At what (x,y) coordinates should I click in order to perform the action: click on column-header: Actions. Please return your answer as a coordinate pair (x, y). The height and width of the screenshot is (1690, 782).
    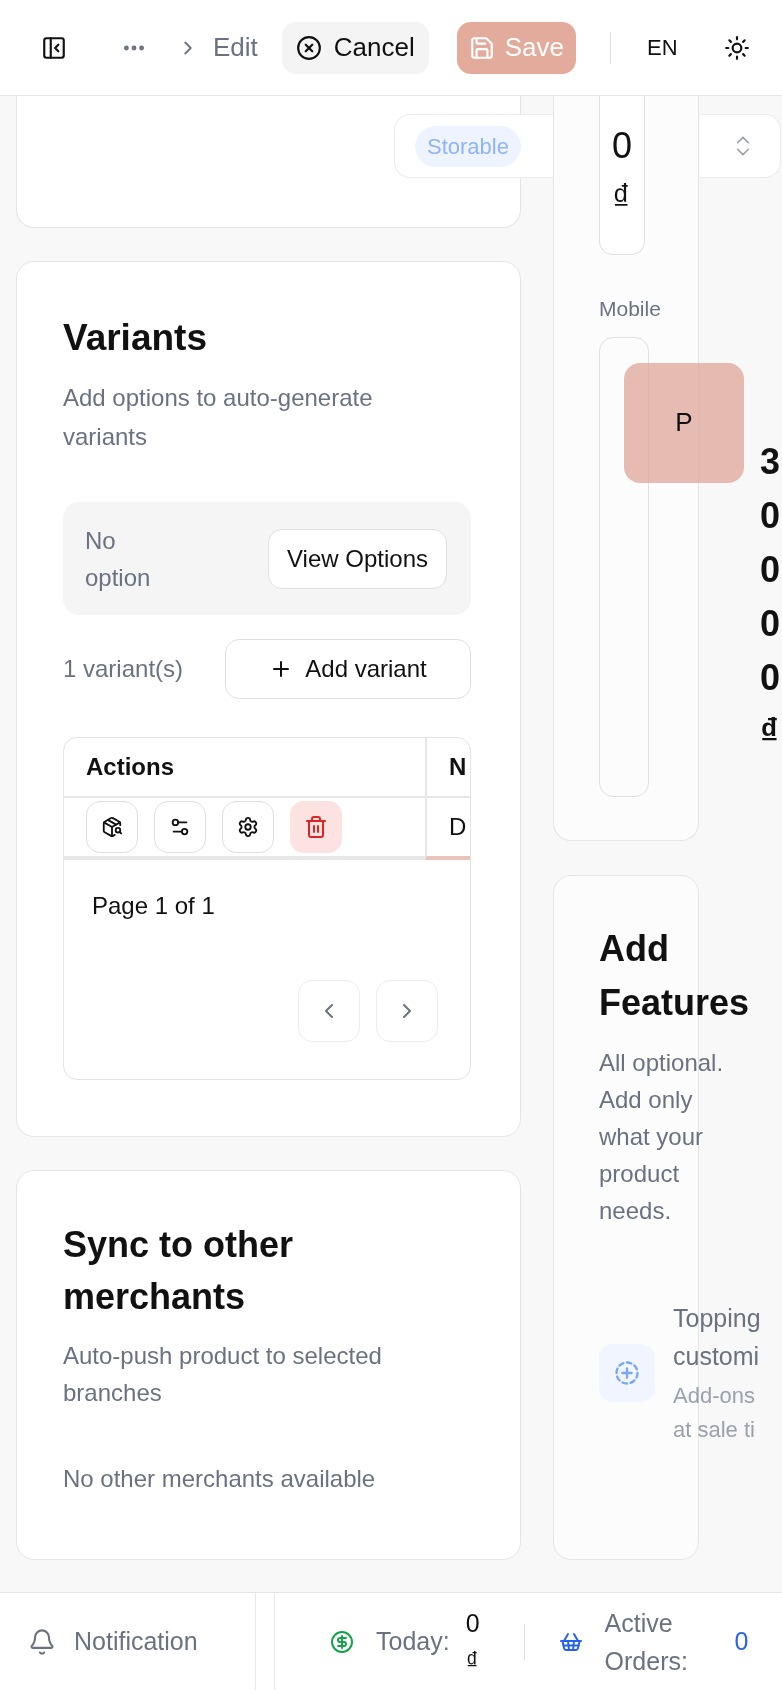
    Looking at the image, I should click on (130, 767).